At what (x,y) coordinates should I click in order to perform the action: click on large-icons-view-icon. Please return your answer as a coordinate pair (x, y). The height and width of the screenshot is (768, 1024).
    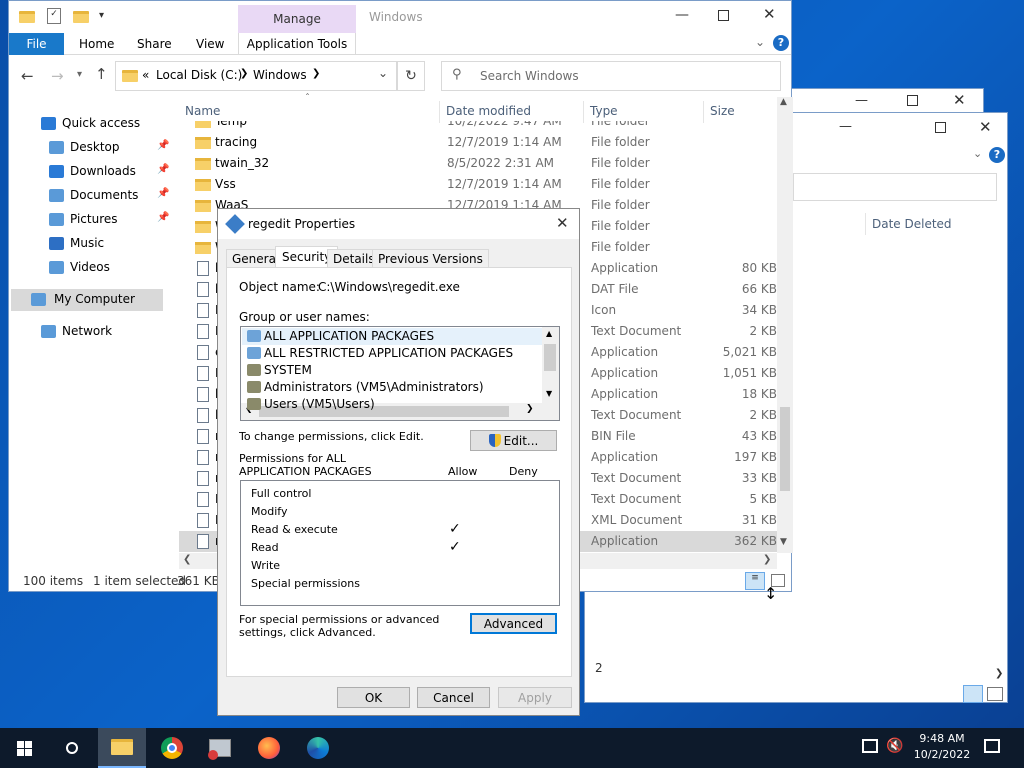
    Looking at the image, I should click on (995, 694).